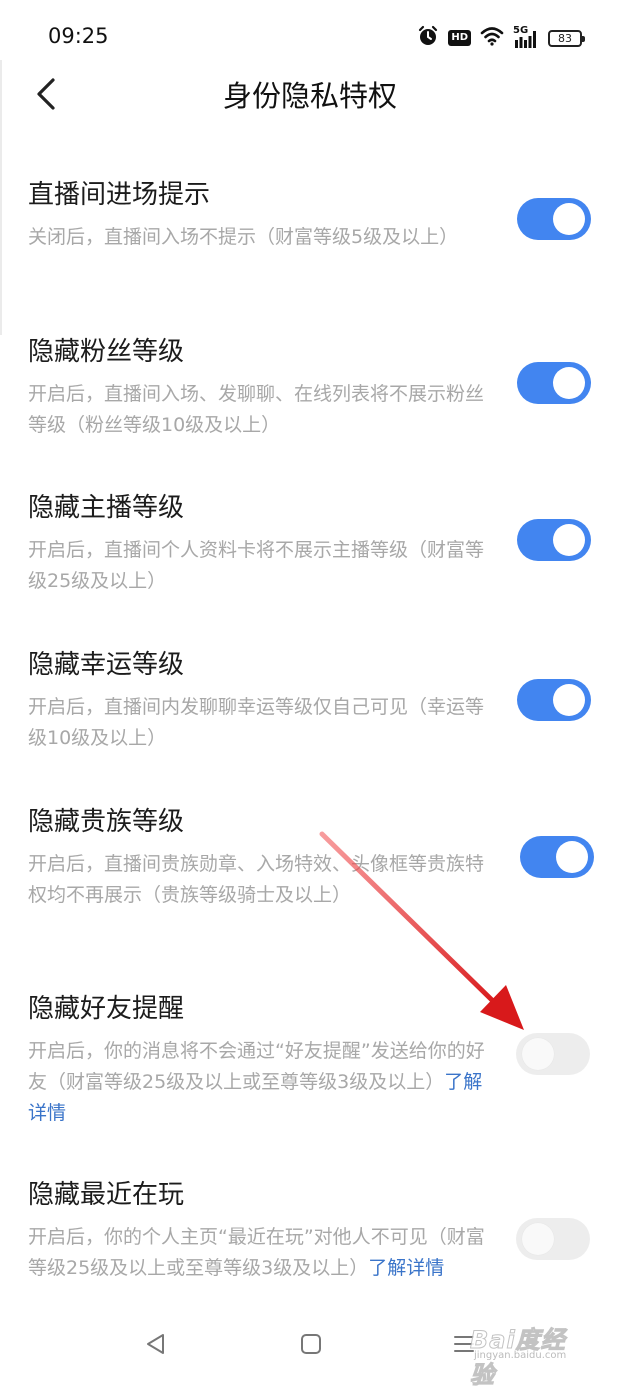 The image size is (620, 1390). What do you see at coordinates (106, 1009) in the screenshot?
I see `setting-title: 隐藏好友提醒` at bounding box center [106, 1009].